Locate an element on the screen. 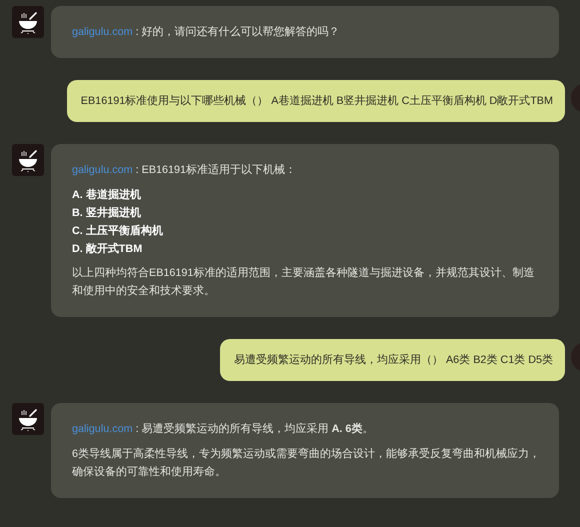  option-text: B. 竖井掘进机 is located at coordinates (107, 213).